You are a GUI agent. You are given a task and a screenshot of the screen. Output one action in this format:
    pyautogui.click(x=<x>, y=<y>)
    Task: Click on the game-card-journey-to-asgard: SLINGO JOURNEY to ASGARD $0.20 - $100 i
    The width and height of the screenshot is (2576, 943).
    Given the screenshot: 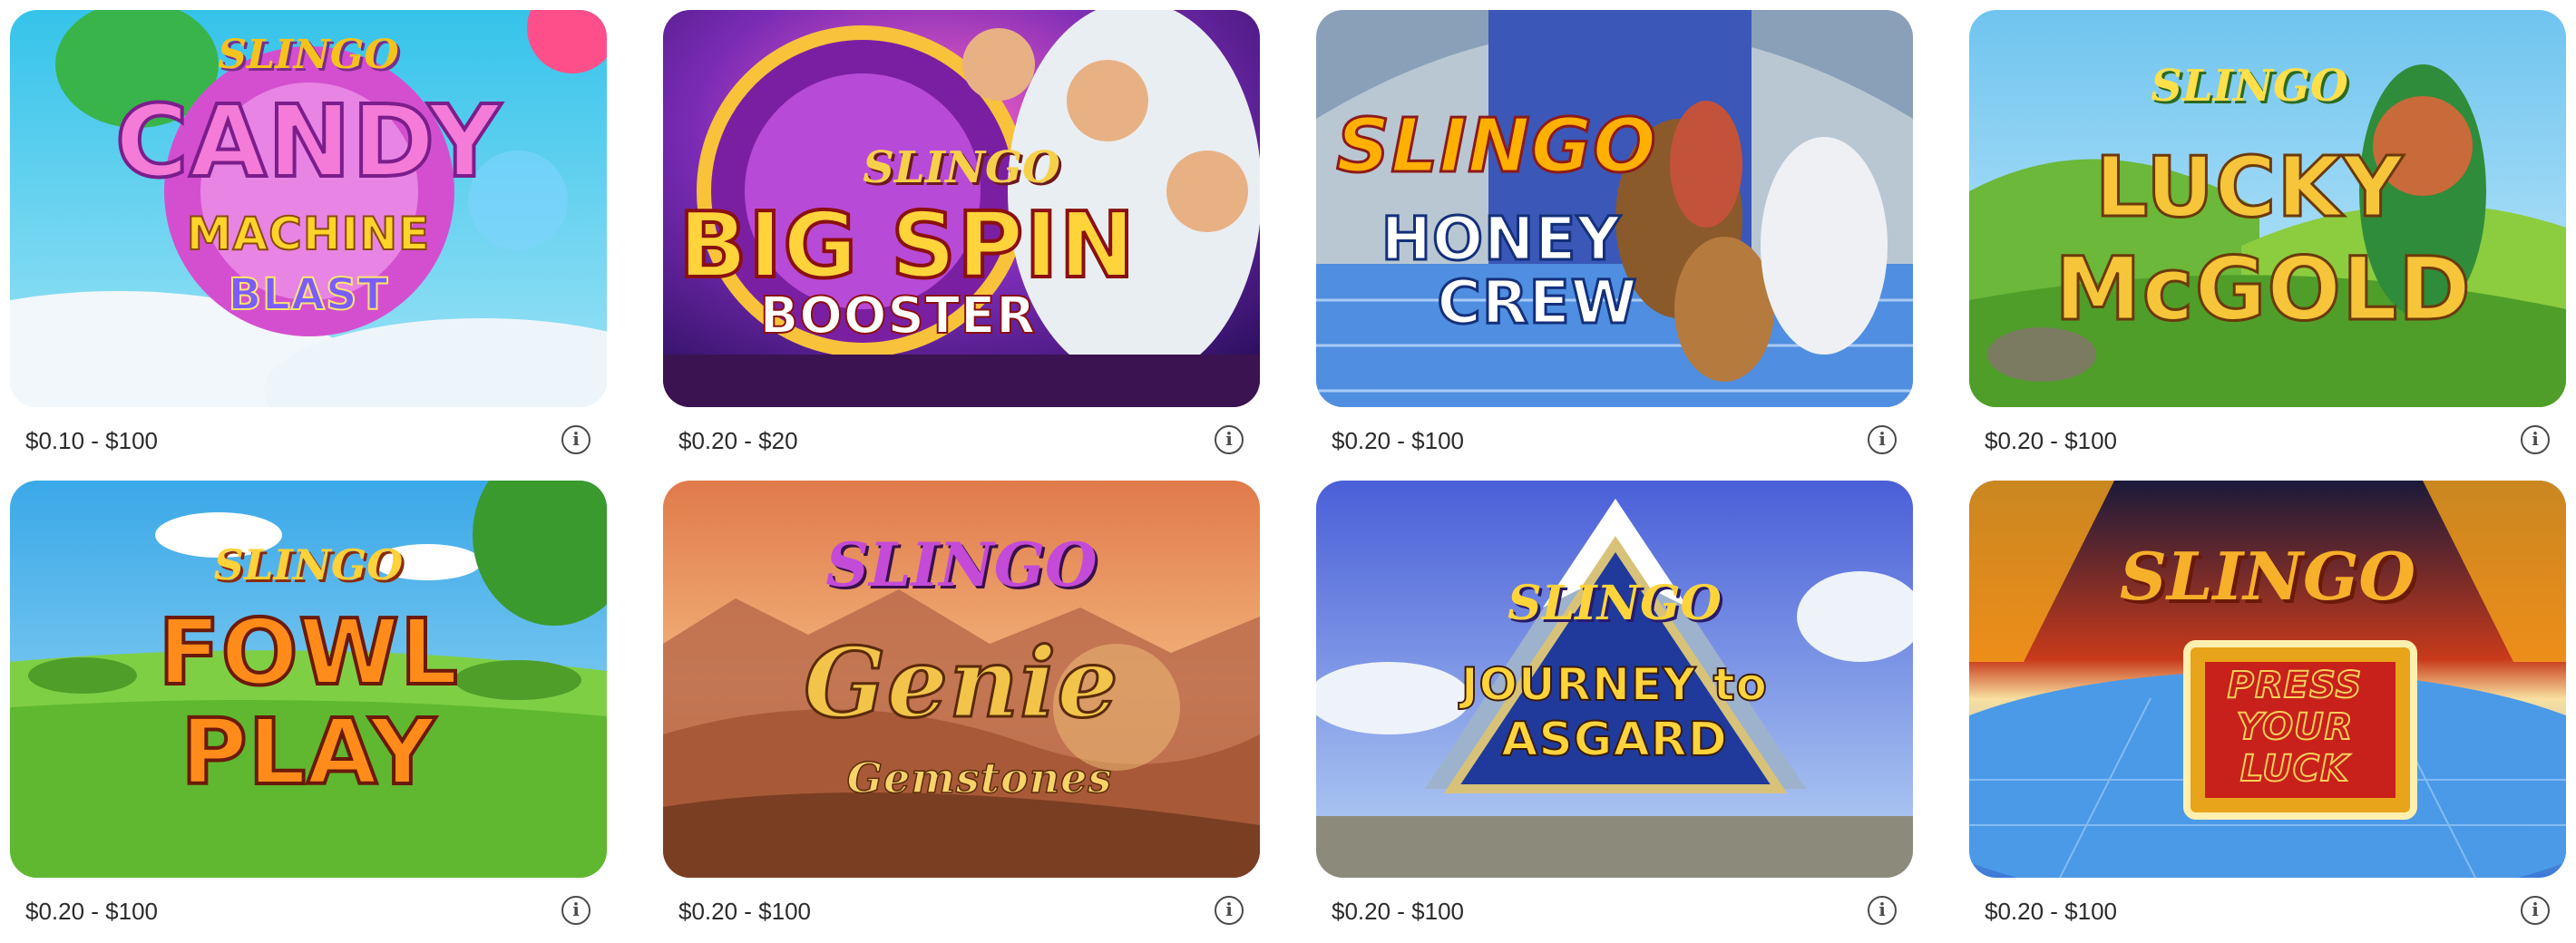 What is the action you would take?
    pyautogui.click(x=1614, y=712)
    